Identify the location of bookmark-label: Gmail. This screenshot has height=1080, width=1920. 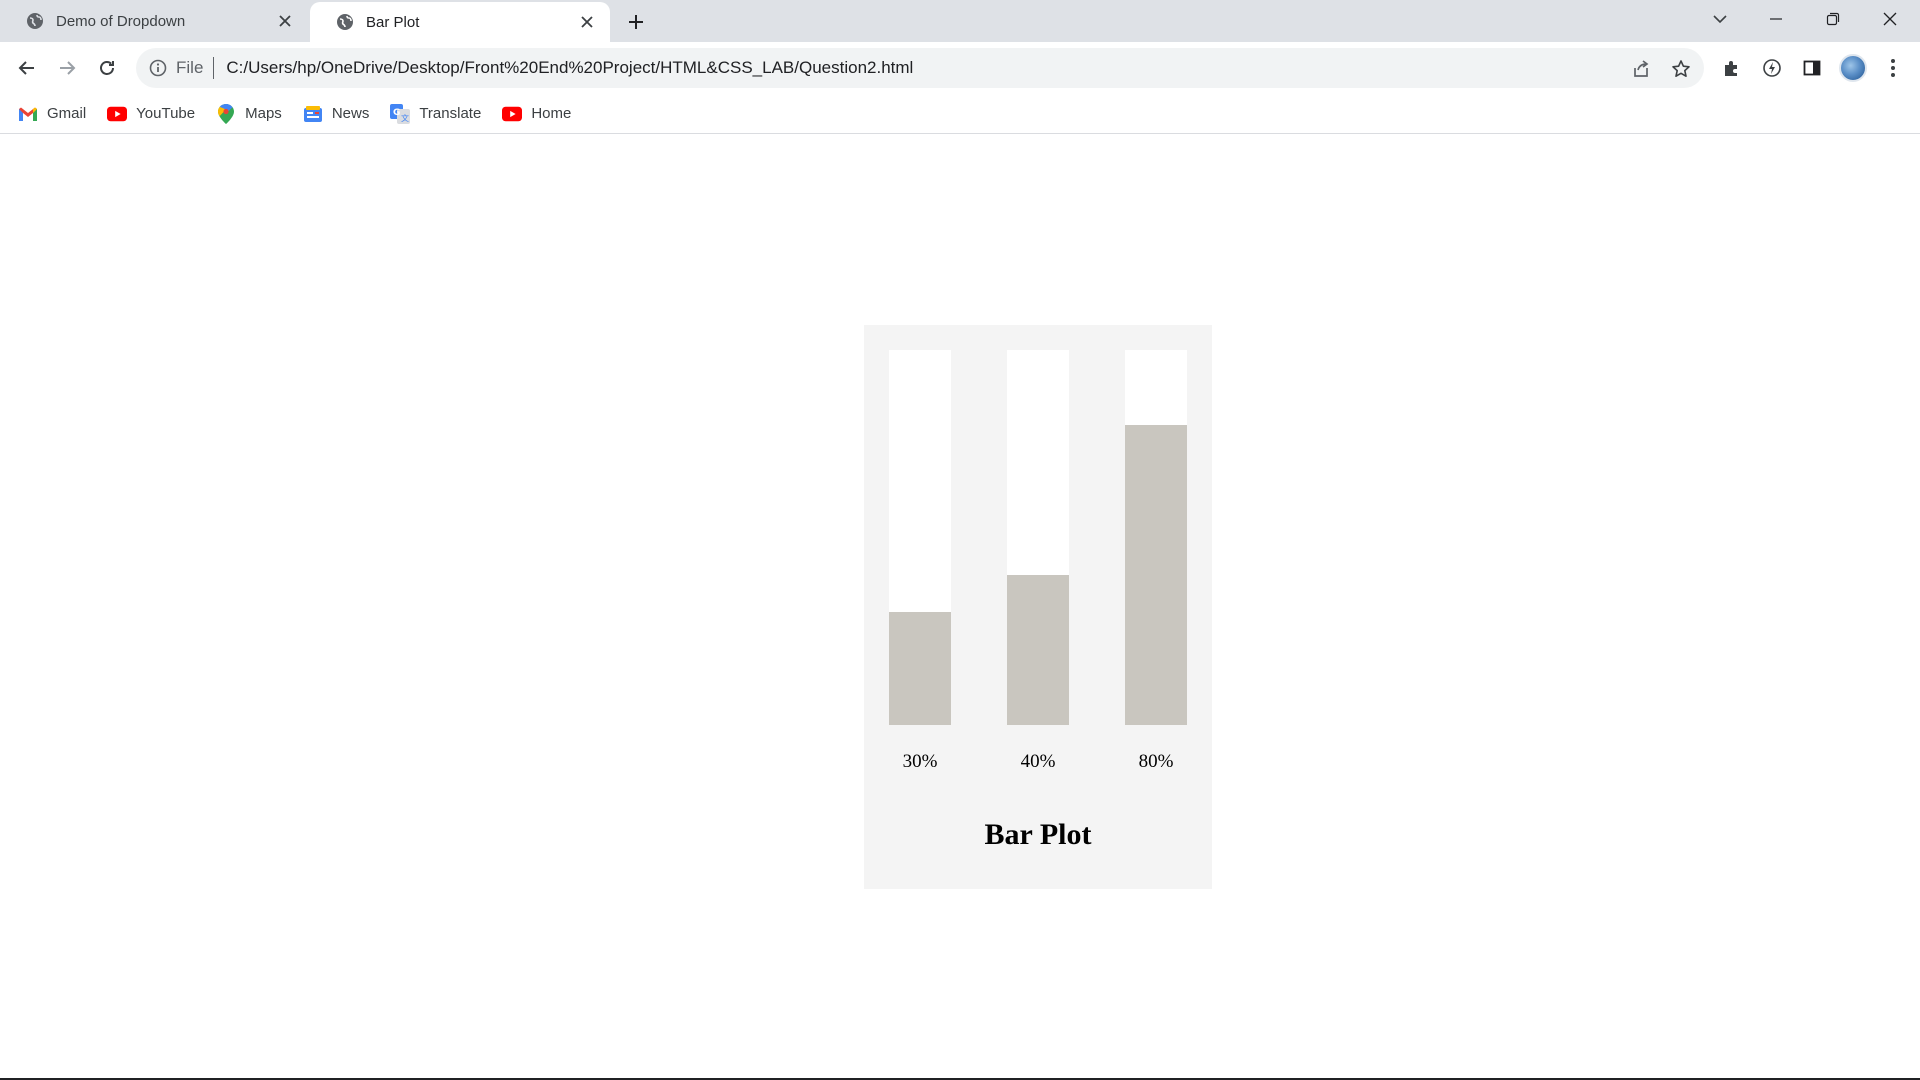
(67, 113).